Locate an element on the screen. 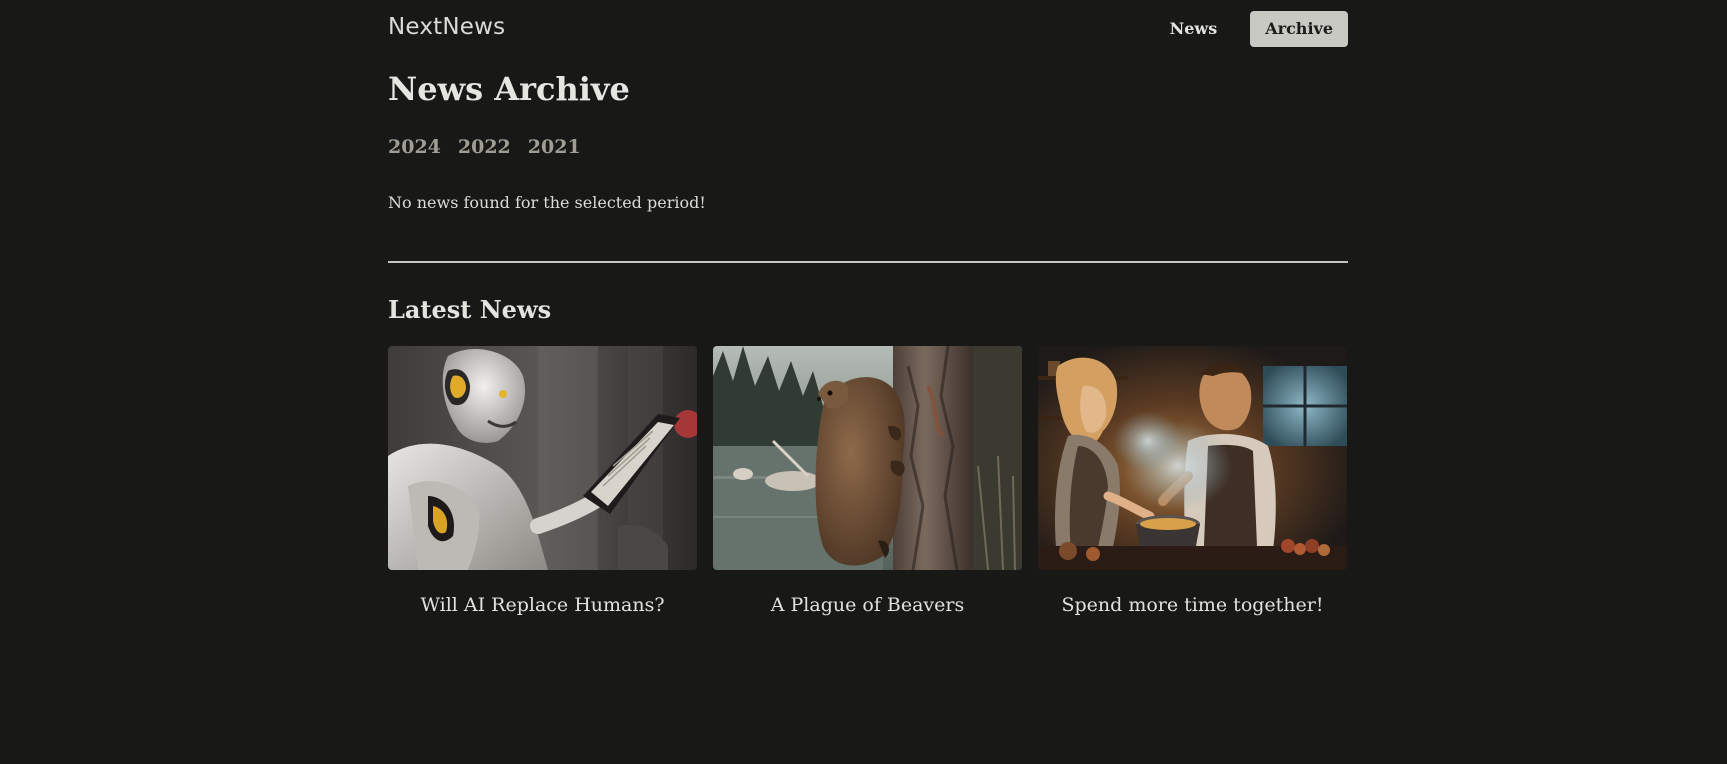 The image size is (1727, 764). news-card-beavers: A Plague of Beavers is located at coordinates (867, 481).